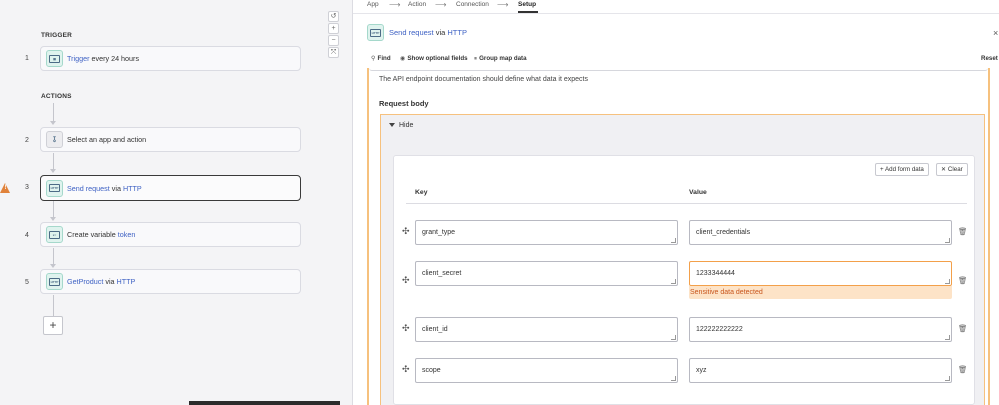 This screenshot has height=405, width=999. What do you see at coordinates (85, 281) in the screenshot?
I see `step-app-link: GetProduct` at bounding box center [85, 281].